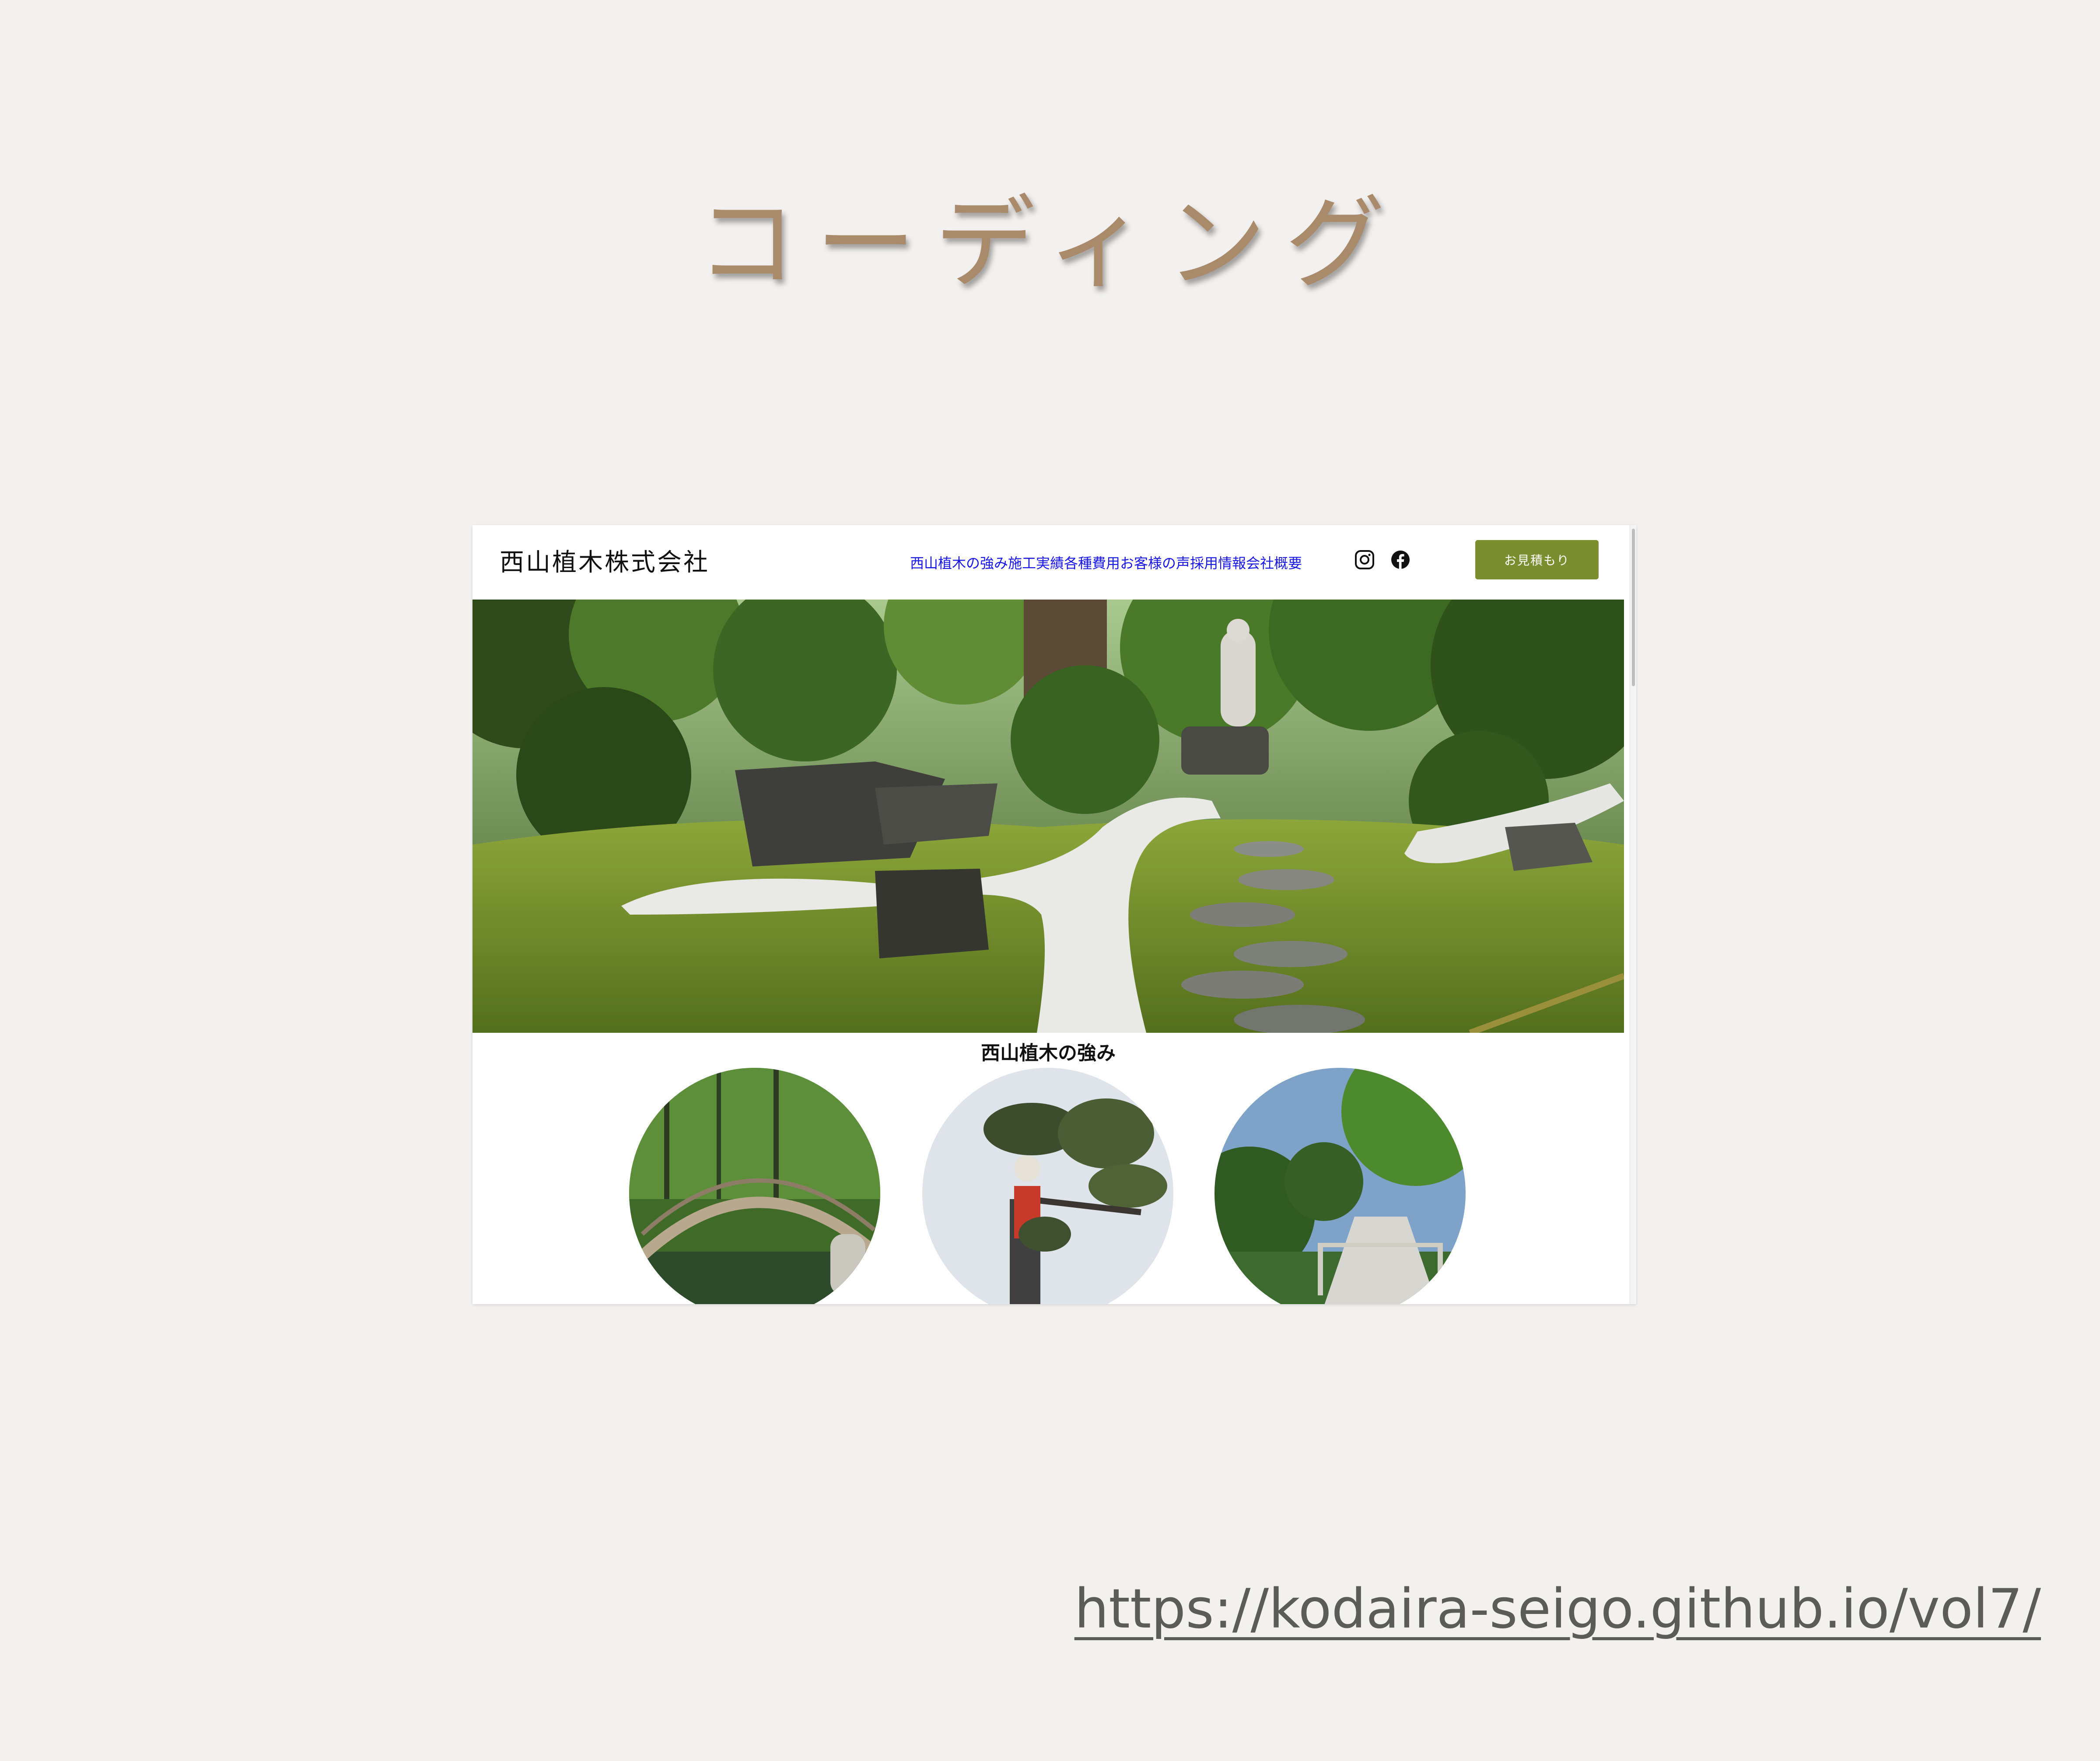  Describe the element at coordinates (1218, 562) in the screenshot. I see `nav-item-recruit: 採用情報` at that location.